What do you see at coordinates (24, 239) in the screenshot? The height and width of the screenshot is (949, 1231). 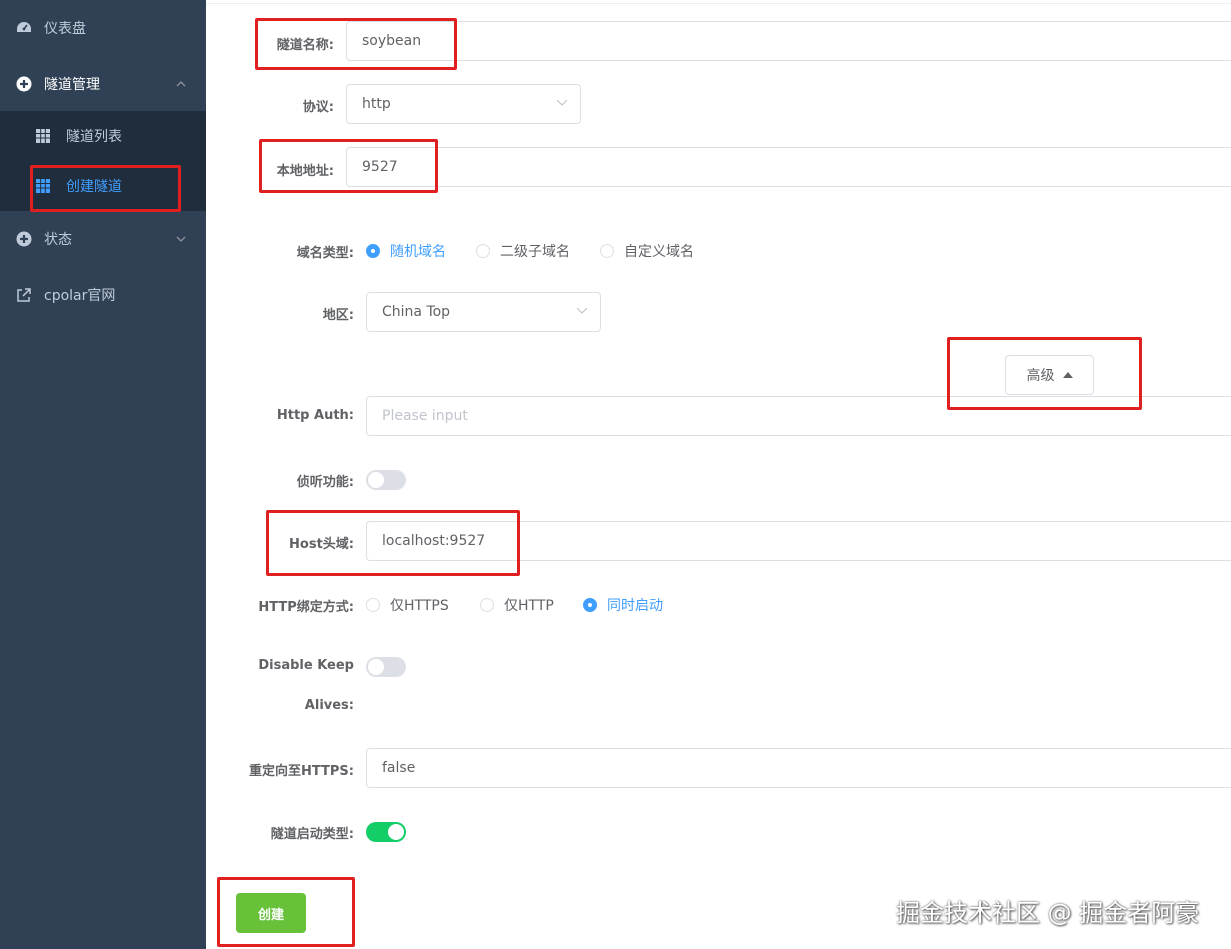 I see `status-icon` at bounding box center [24, 239].